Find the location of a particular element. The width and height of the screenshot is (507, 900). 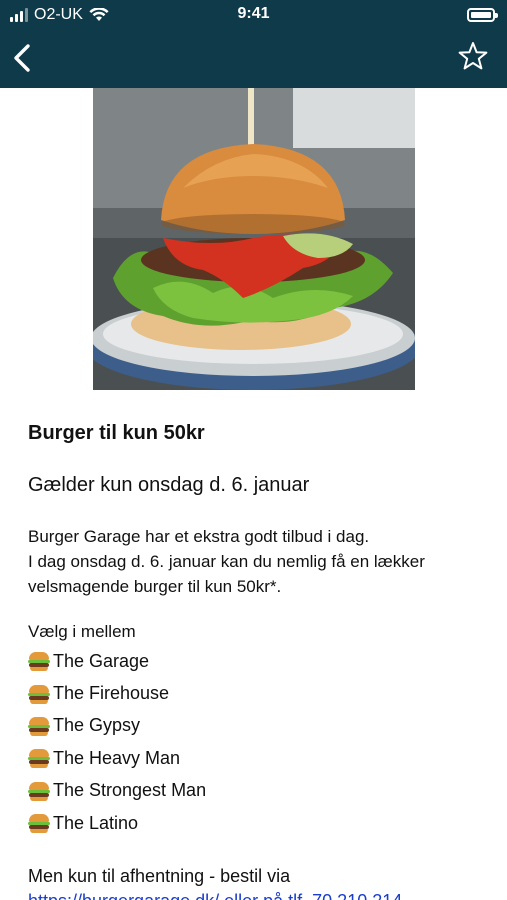

favorite-button is located at coordinates (473, 56).